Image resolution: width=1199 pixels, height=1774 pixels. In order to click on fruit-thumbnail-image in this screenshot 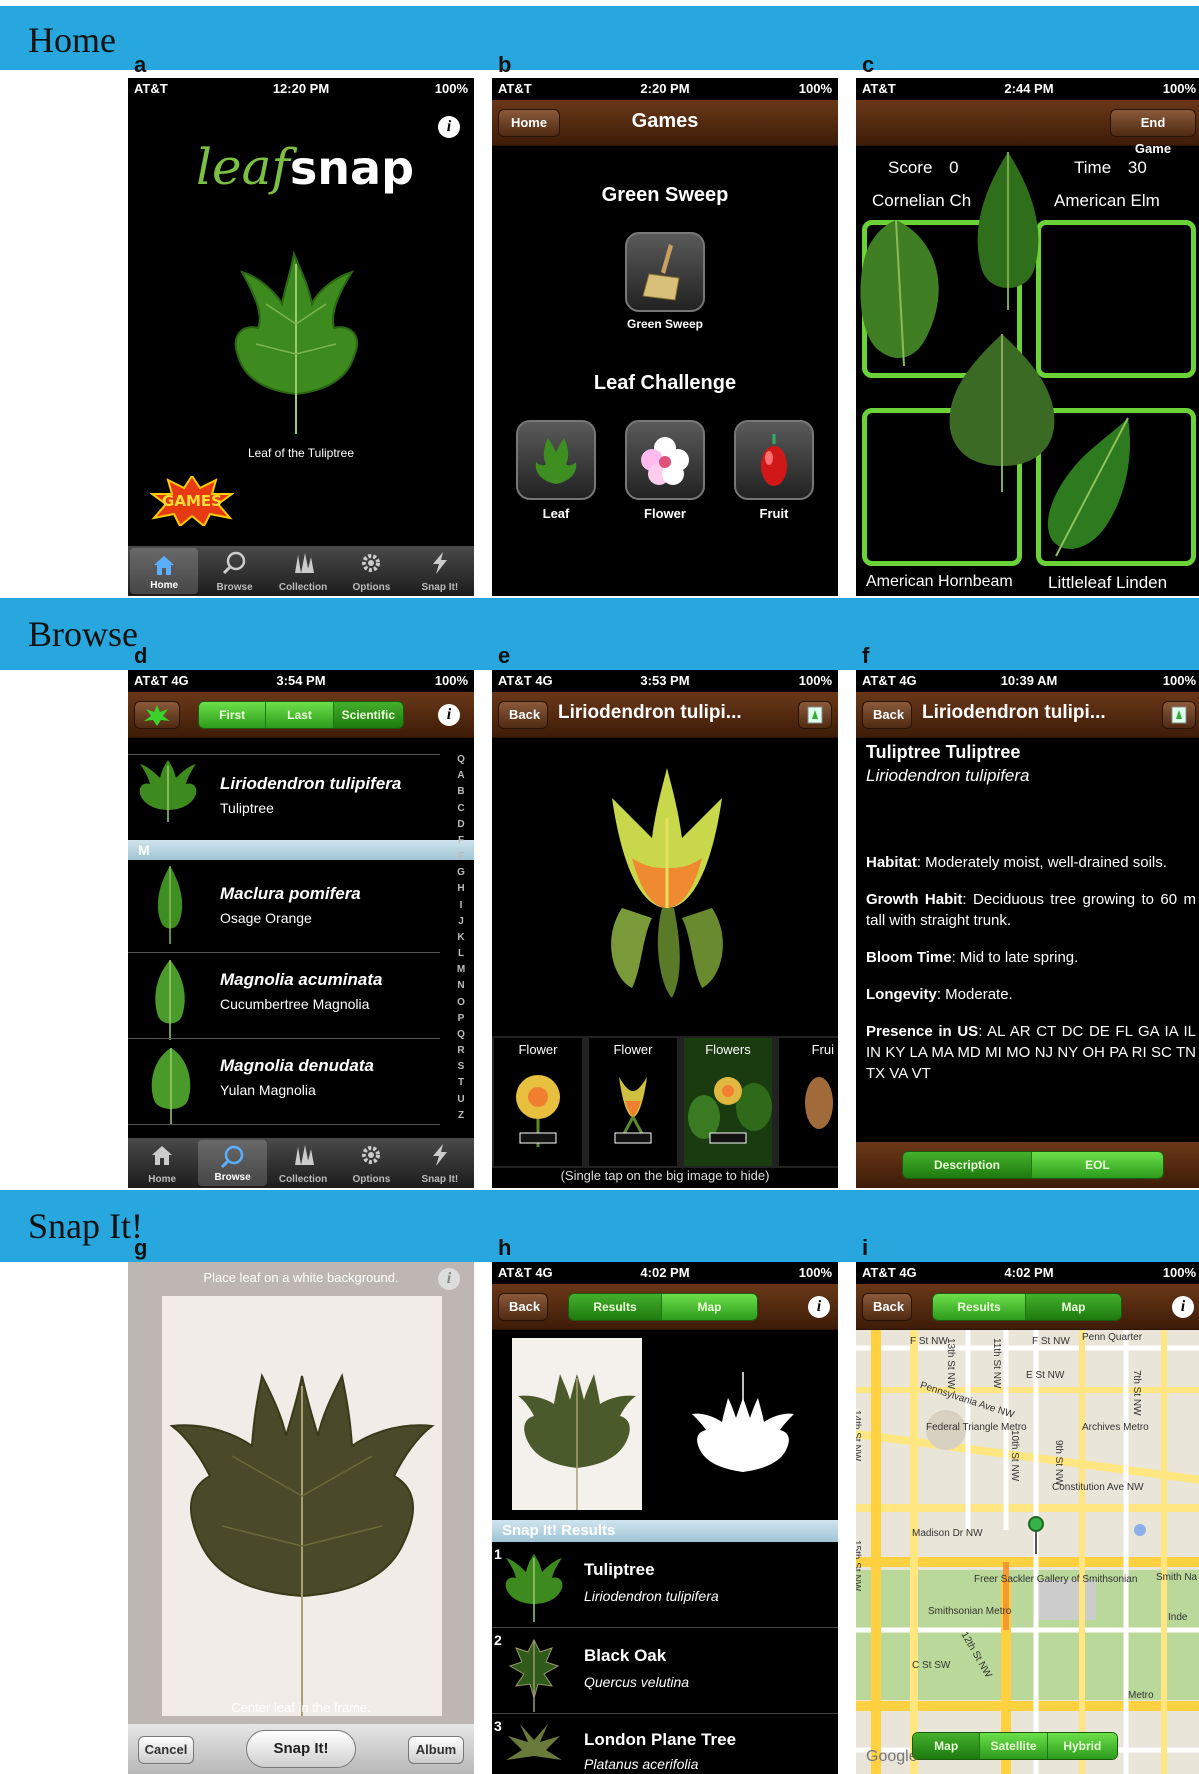, I will do `click(819, 1103)`.